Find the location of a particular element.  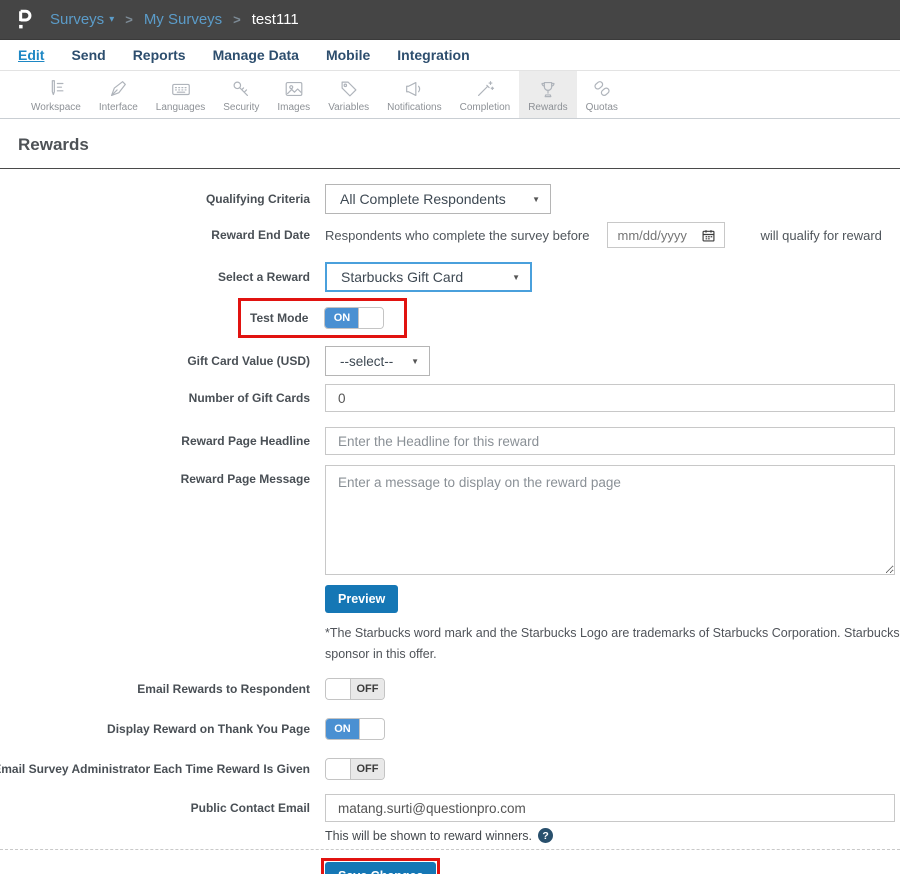

reward-page-headline-label: Reward Page Headline is located at coordinates (245, 441).